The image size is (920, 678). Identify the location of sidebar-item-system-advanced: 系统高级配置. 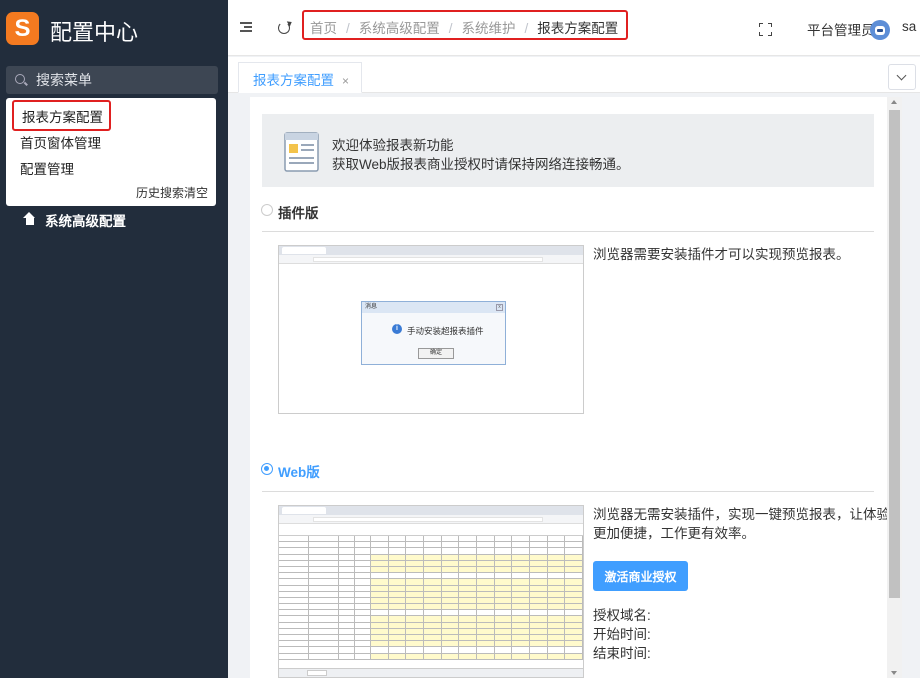
(74, 220).